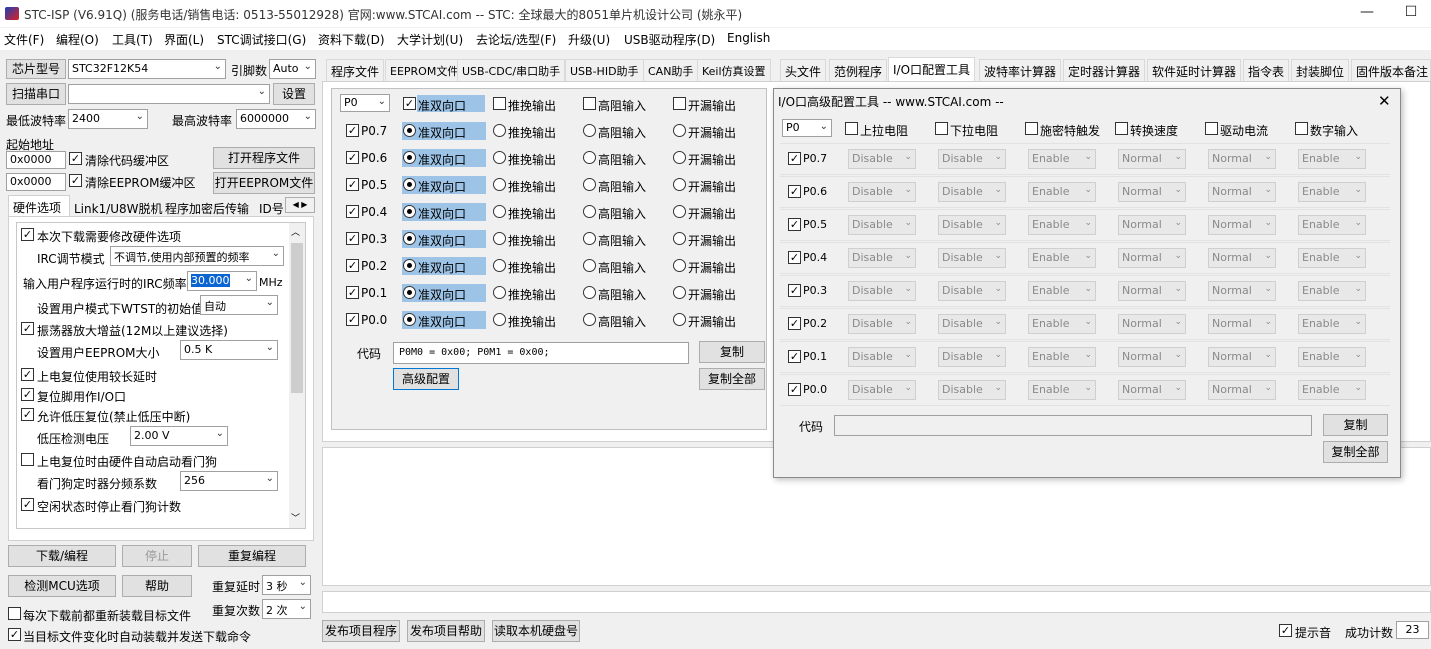  What do you see at coordinates (272, 207) in the screenshot?
I see `tab-id: ID号` at bounding box center [272, 207].